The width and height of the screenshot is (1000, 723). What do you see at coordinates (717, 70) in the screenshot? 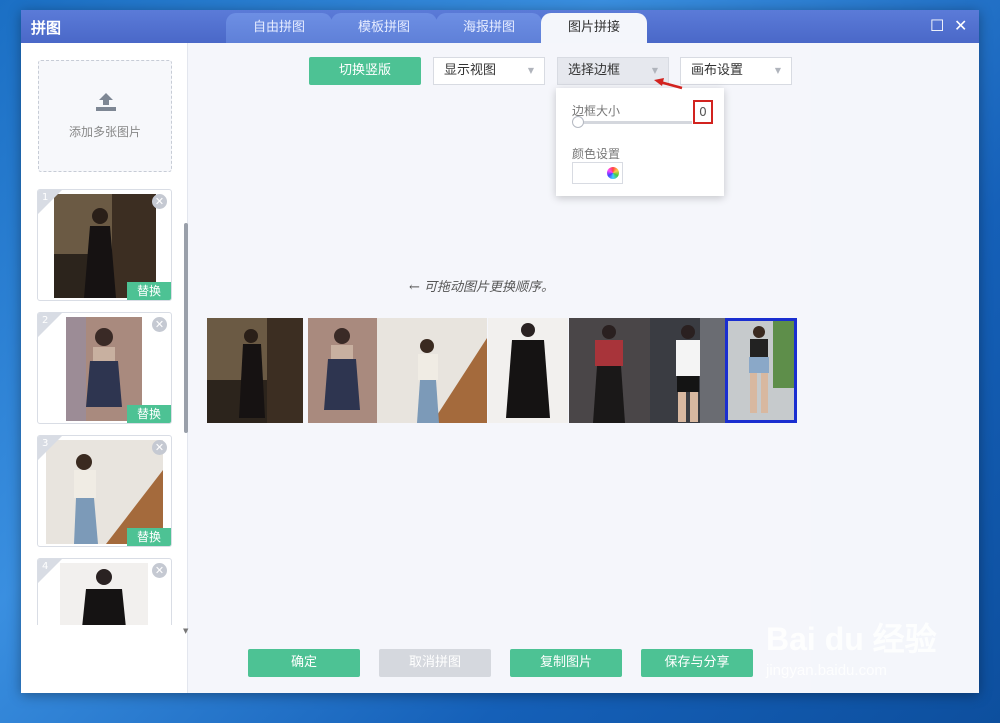
I see `canvas-dropdown-label: 画布设置` at bounding box center [717, 70].